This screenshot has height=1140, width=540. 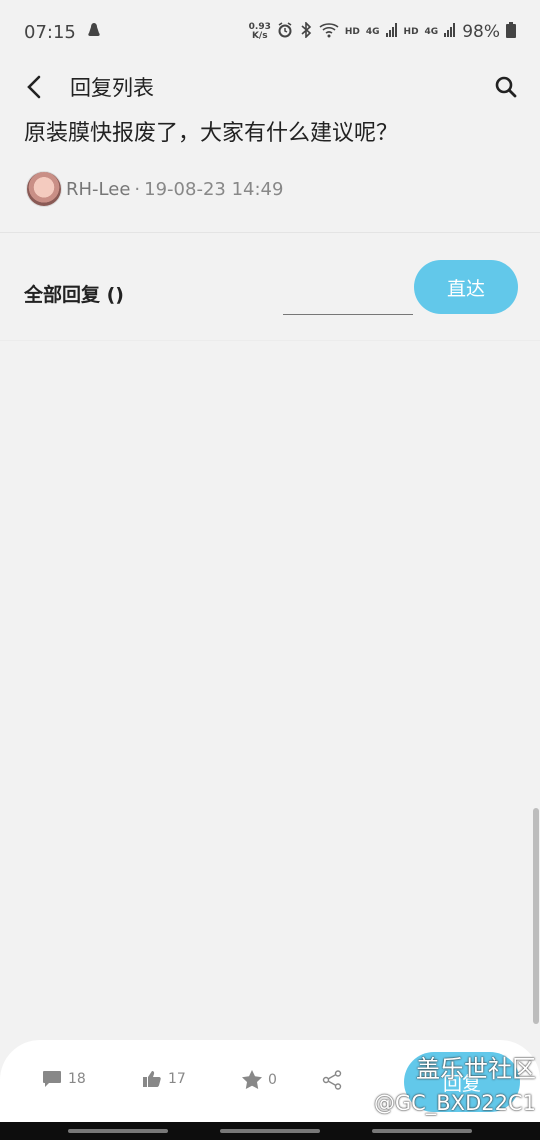 What do you see at coordinates (164, 1079) in the screenshot?
I see `like-action: 17` at bounding box center [164, 1079].